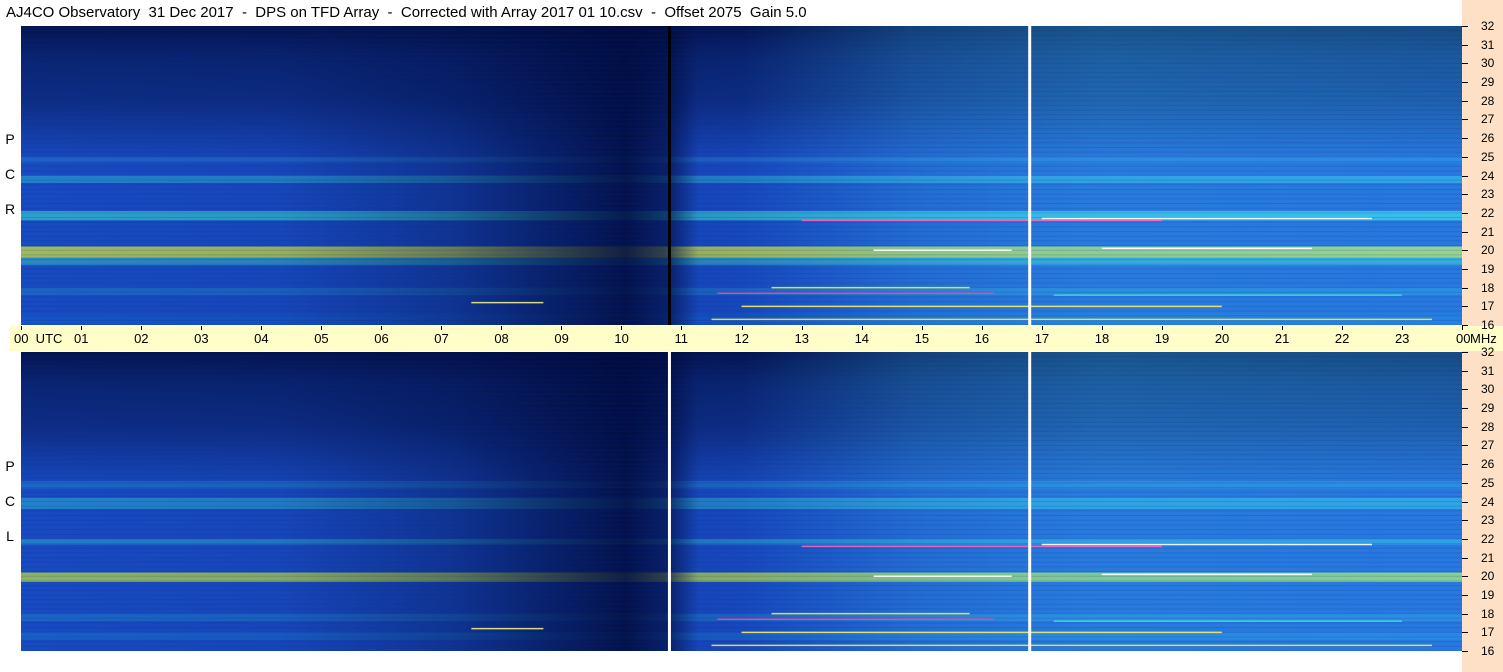 This screenshot has width=1503, height=672. What do you see at coordinates (982, 338) in the screenshot?
I see `time-tick-label: 16` at bounding box center [982, 338].